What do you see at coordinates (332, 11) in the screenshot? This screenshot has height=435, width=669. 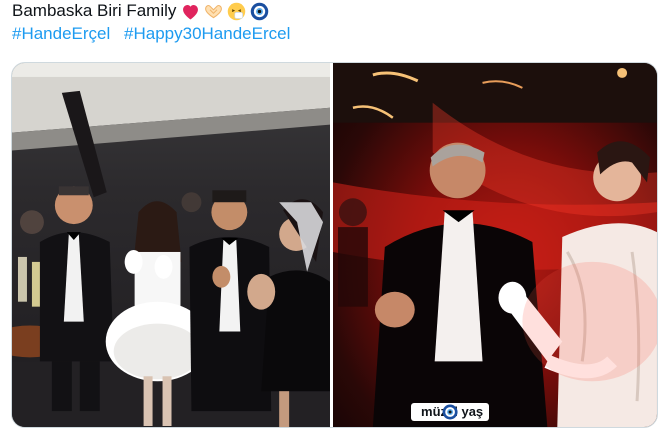 I see `tweet-first-line: Bambaska Biri Family` at bounding box center [332, 11].